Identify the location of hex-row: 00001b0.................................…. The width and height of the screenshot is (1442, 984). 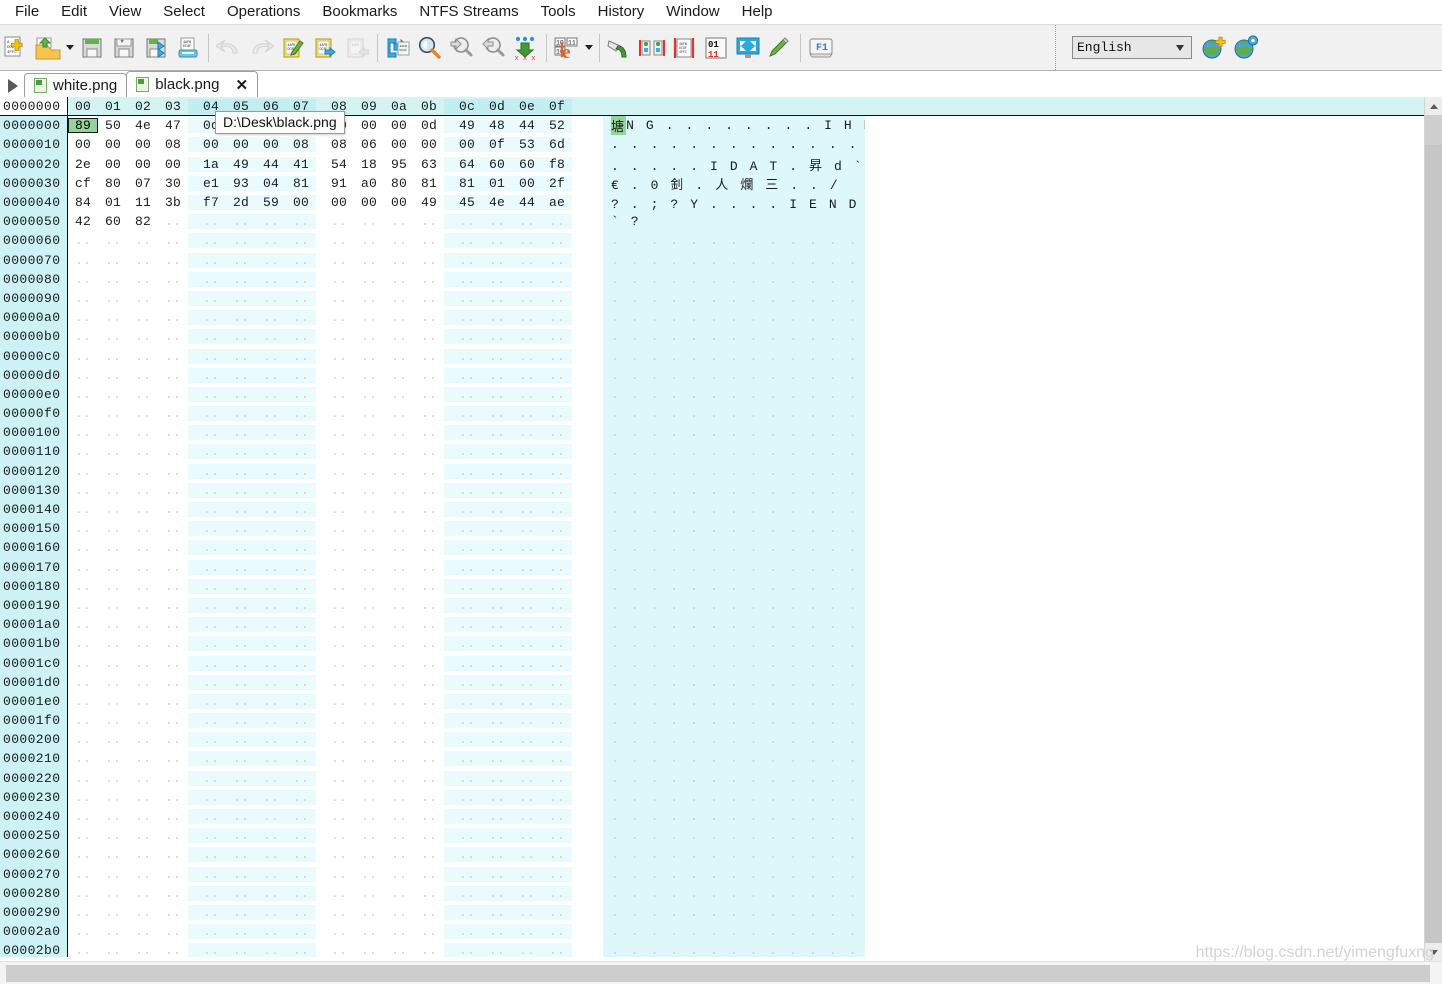
(721, 644).